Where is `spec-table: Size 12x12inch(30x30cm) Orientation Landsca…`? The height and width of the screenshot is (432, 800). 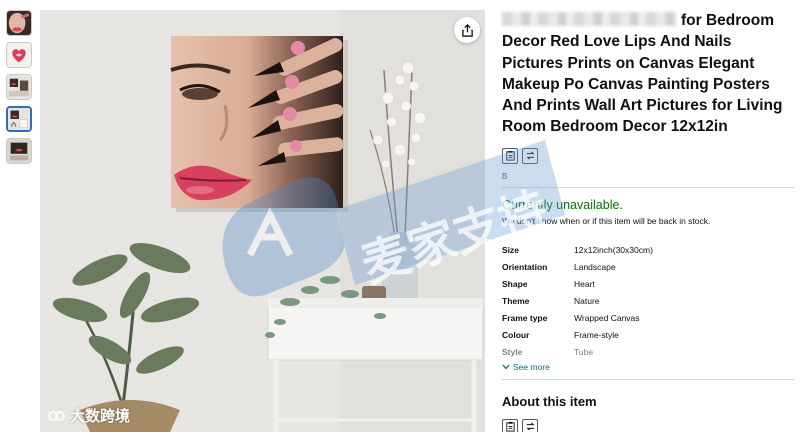
spec-table: Size 12x12inch(30x30cm) Orientation Landsca… is located at coordinates (648, 301).